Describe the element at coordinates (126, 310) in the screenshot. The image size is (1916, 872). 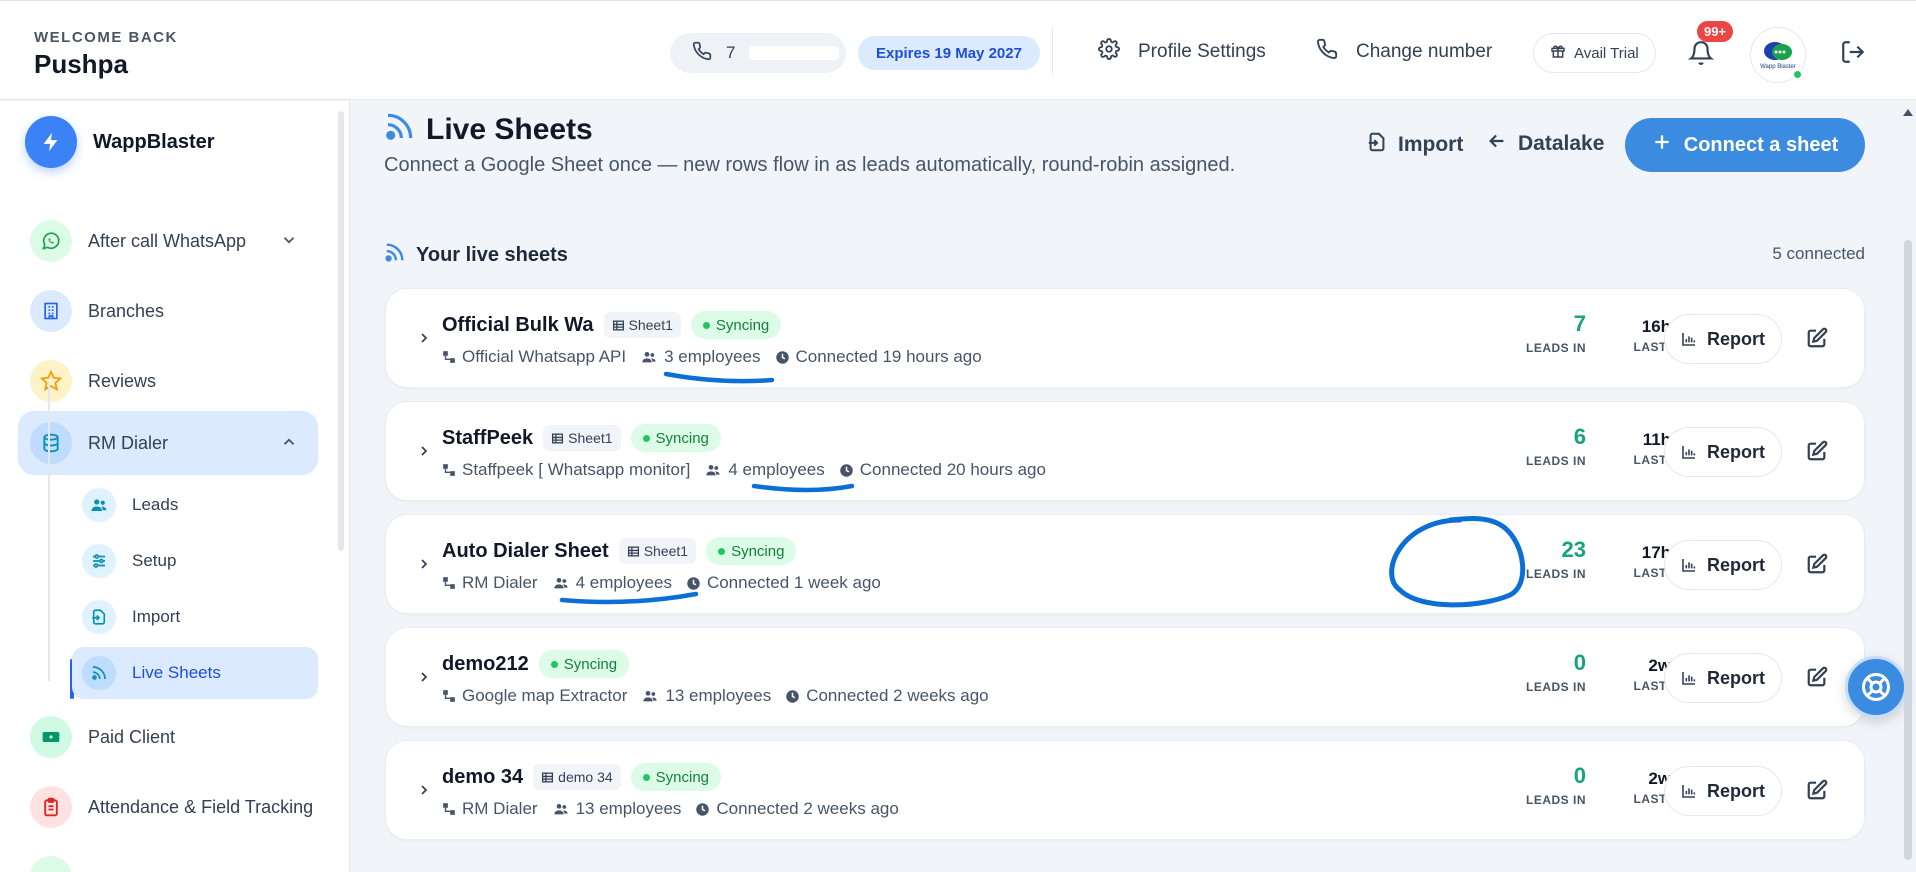
I see `sidebar-item-label: Branches` at that location.